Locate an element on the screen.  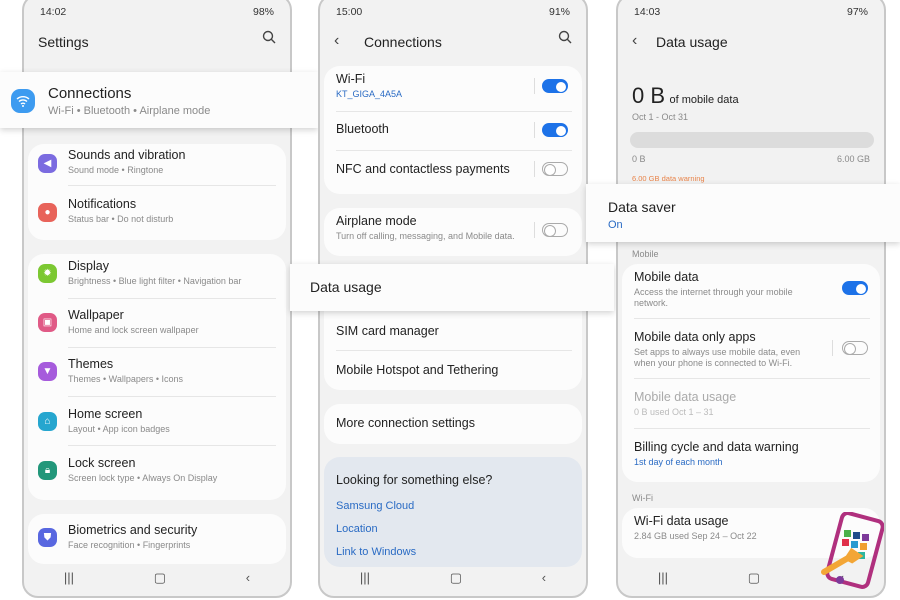
amount-suffix: of mobile data is located at coordinates (704, 100).